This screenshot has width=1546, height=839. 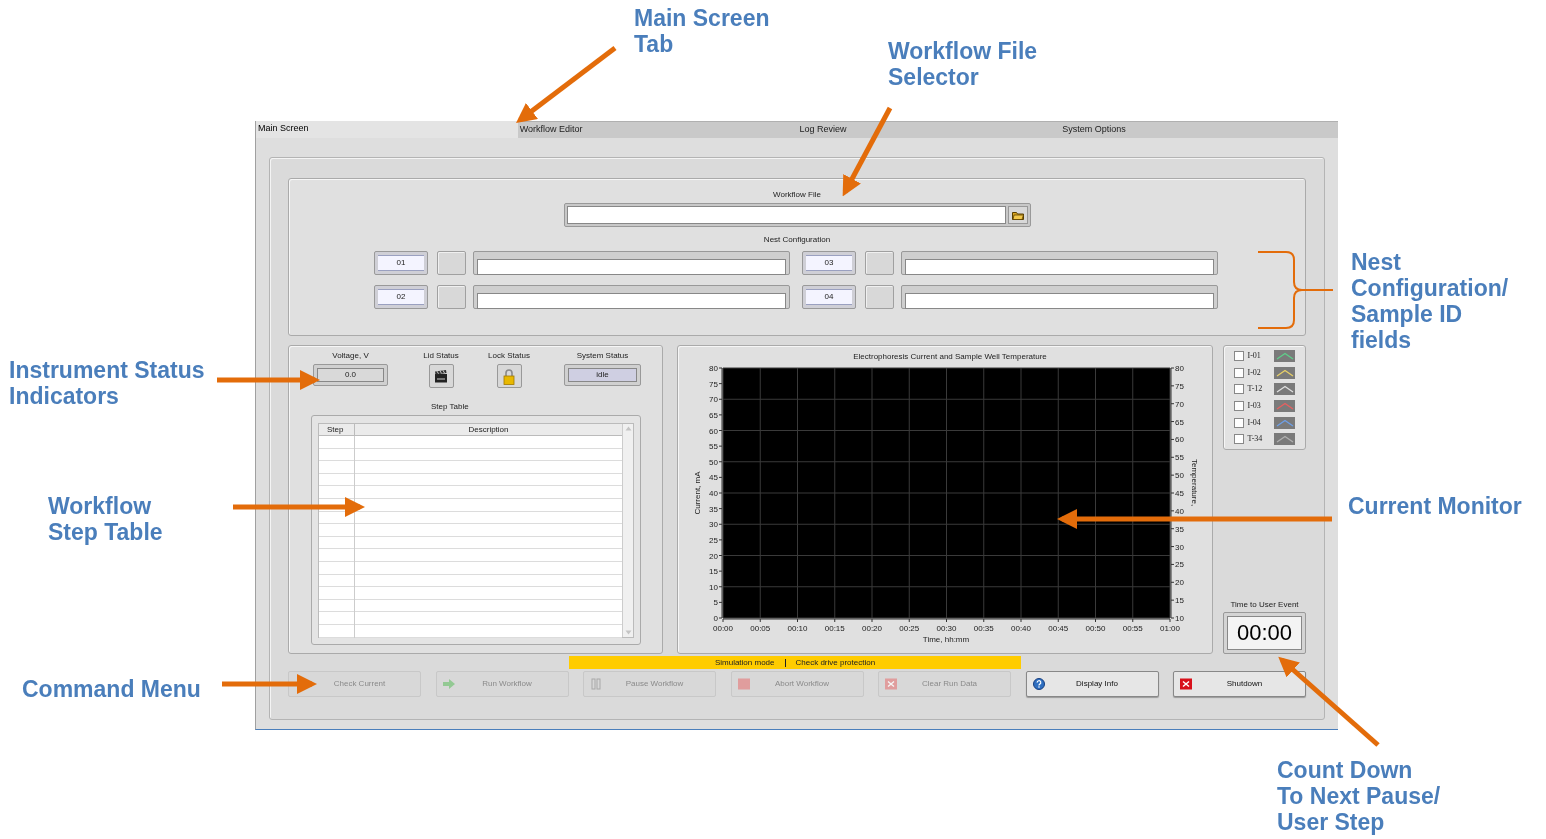 What do you see at coordinates (387, 129) in the screenshot?
I see `tab: Main Screen` at bounding box center [387, 129].